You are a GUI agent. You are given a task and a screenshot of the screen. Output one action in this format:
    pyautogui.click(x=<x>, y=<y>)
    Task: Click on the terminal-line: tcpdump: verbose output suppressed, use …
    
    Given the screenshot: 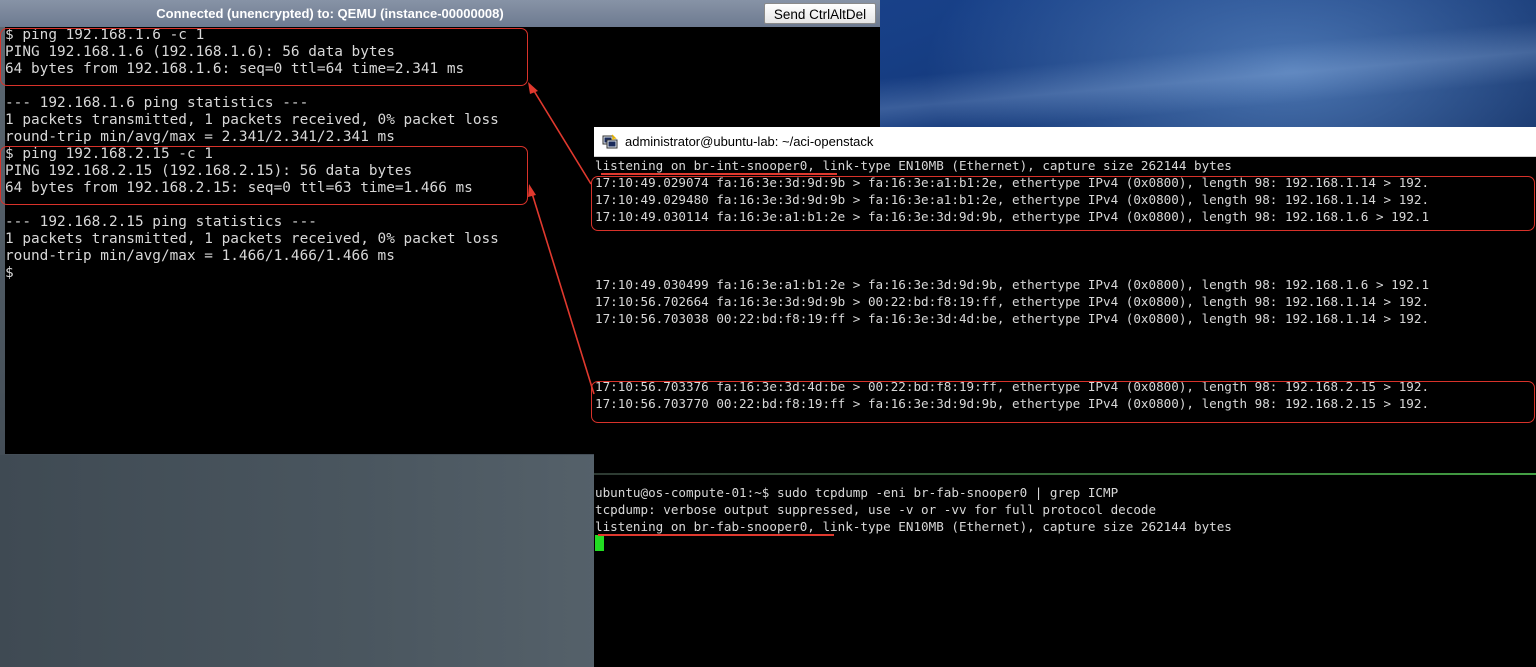 What is the action you would take?
    pyautogui.click(x=876, y=509)
    